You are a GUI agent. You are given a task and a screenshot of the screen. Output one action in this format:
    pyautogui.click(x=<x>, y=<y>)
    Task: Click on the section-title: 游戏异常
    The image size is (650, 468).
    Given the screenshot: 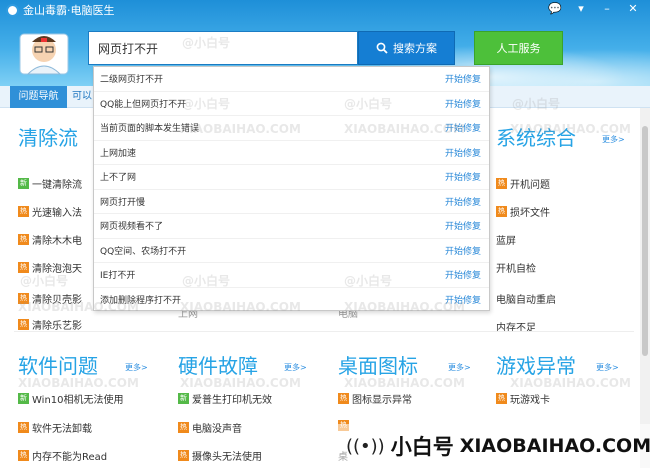 What is the action you would take?
    pyautogui.click(x=536, y=366)
    